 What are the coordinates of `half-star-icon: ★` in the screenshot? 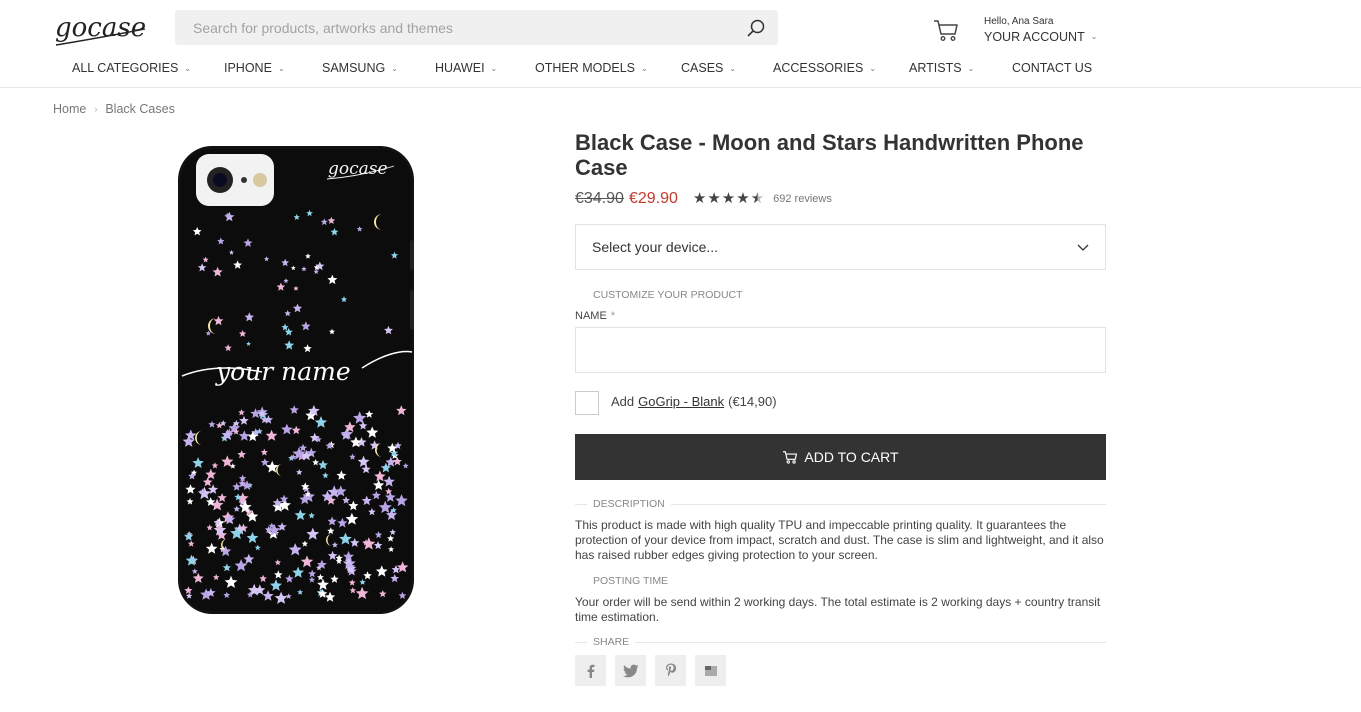 It's located at (757, 198).